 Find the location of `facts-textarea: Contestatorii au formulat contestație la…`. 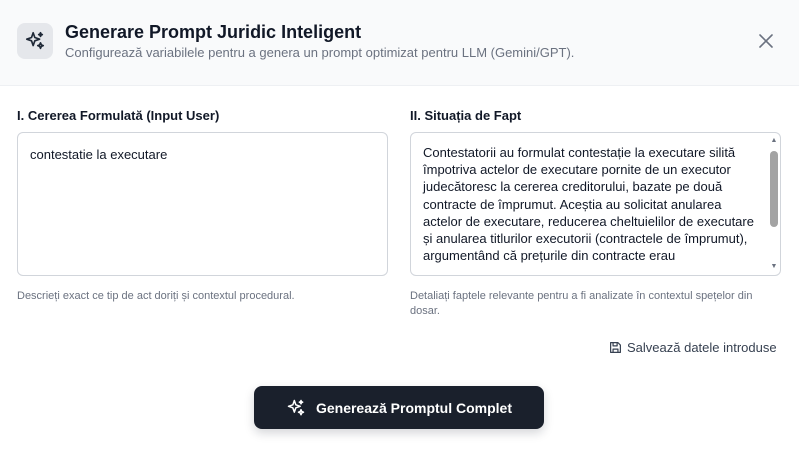

facts-textarea: Contestatorii au formulat contestație la… is located at coordinates (595, 204).